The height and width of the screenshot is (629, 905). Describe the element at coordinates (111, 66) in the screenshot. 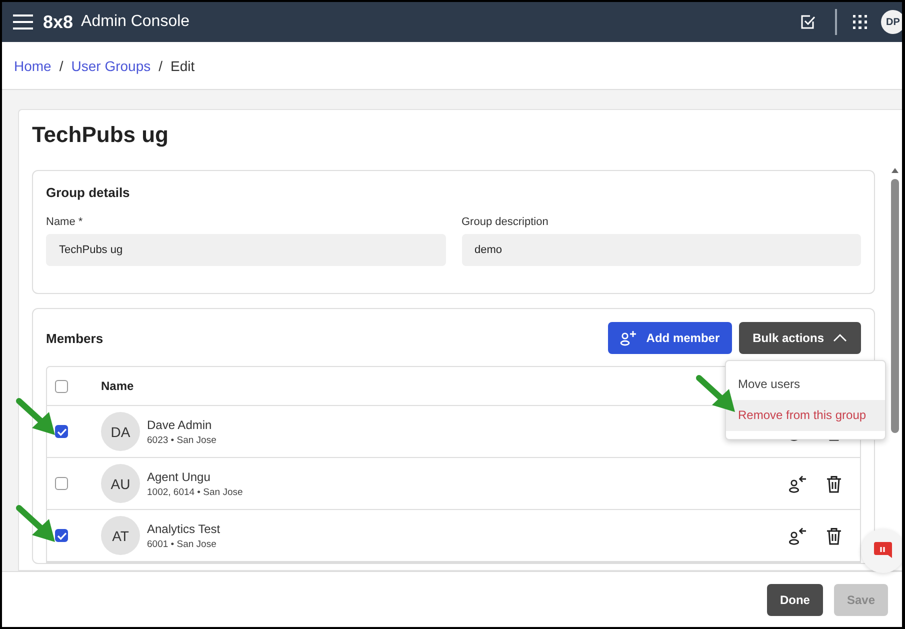

I see `breadcrumb-link: User Groups` at that location.